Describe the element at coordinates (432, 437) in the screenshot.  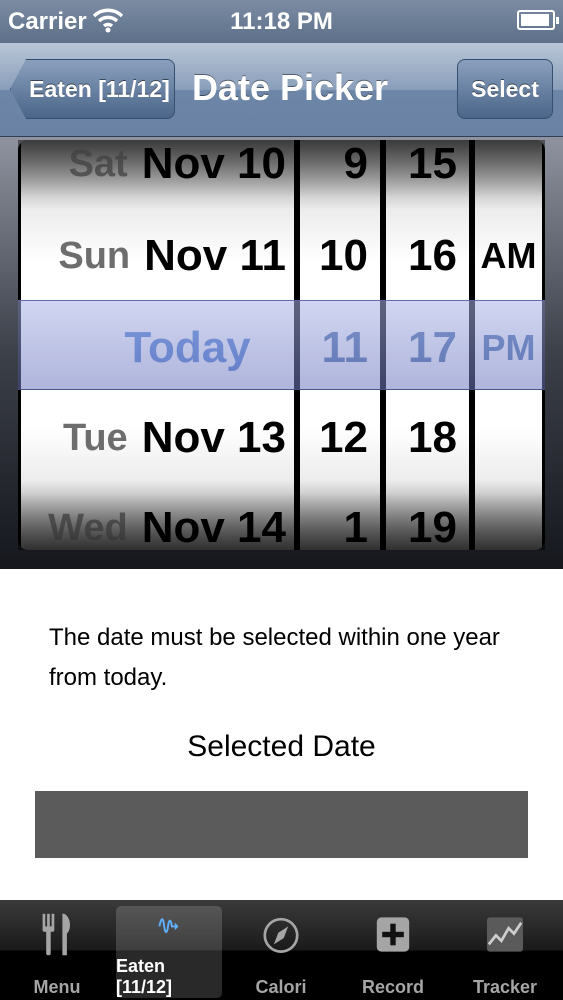
I see `minute-row: 18` at that location.